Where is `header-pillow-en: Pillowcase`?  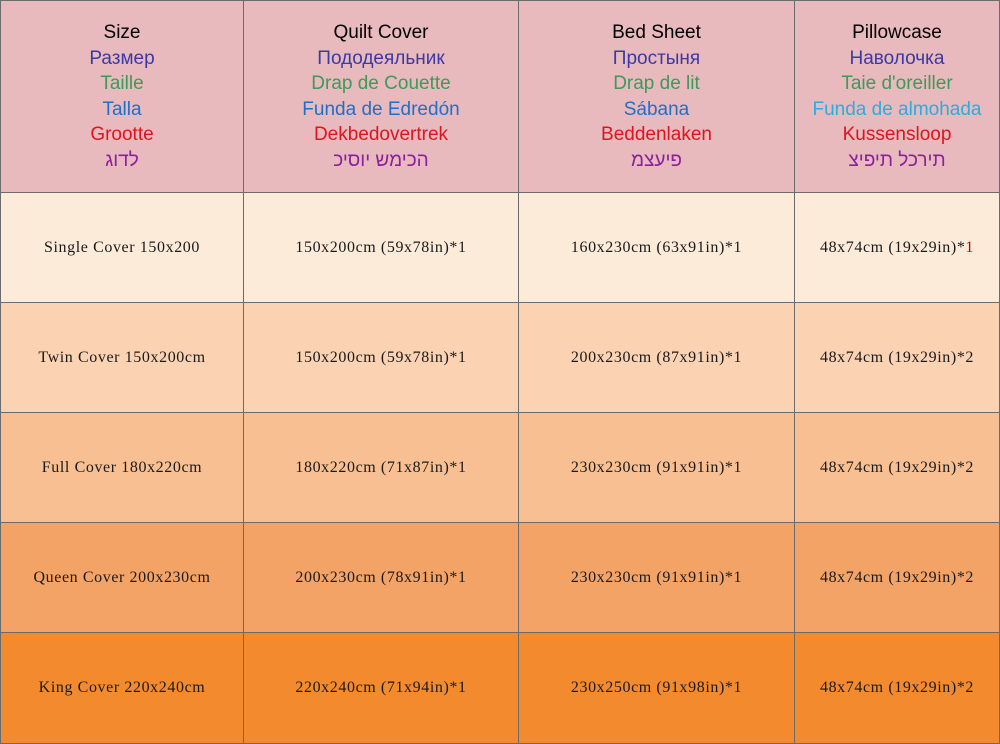
header-pillow-en: Pillowcase is located at coordinates (897, 32).